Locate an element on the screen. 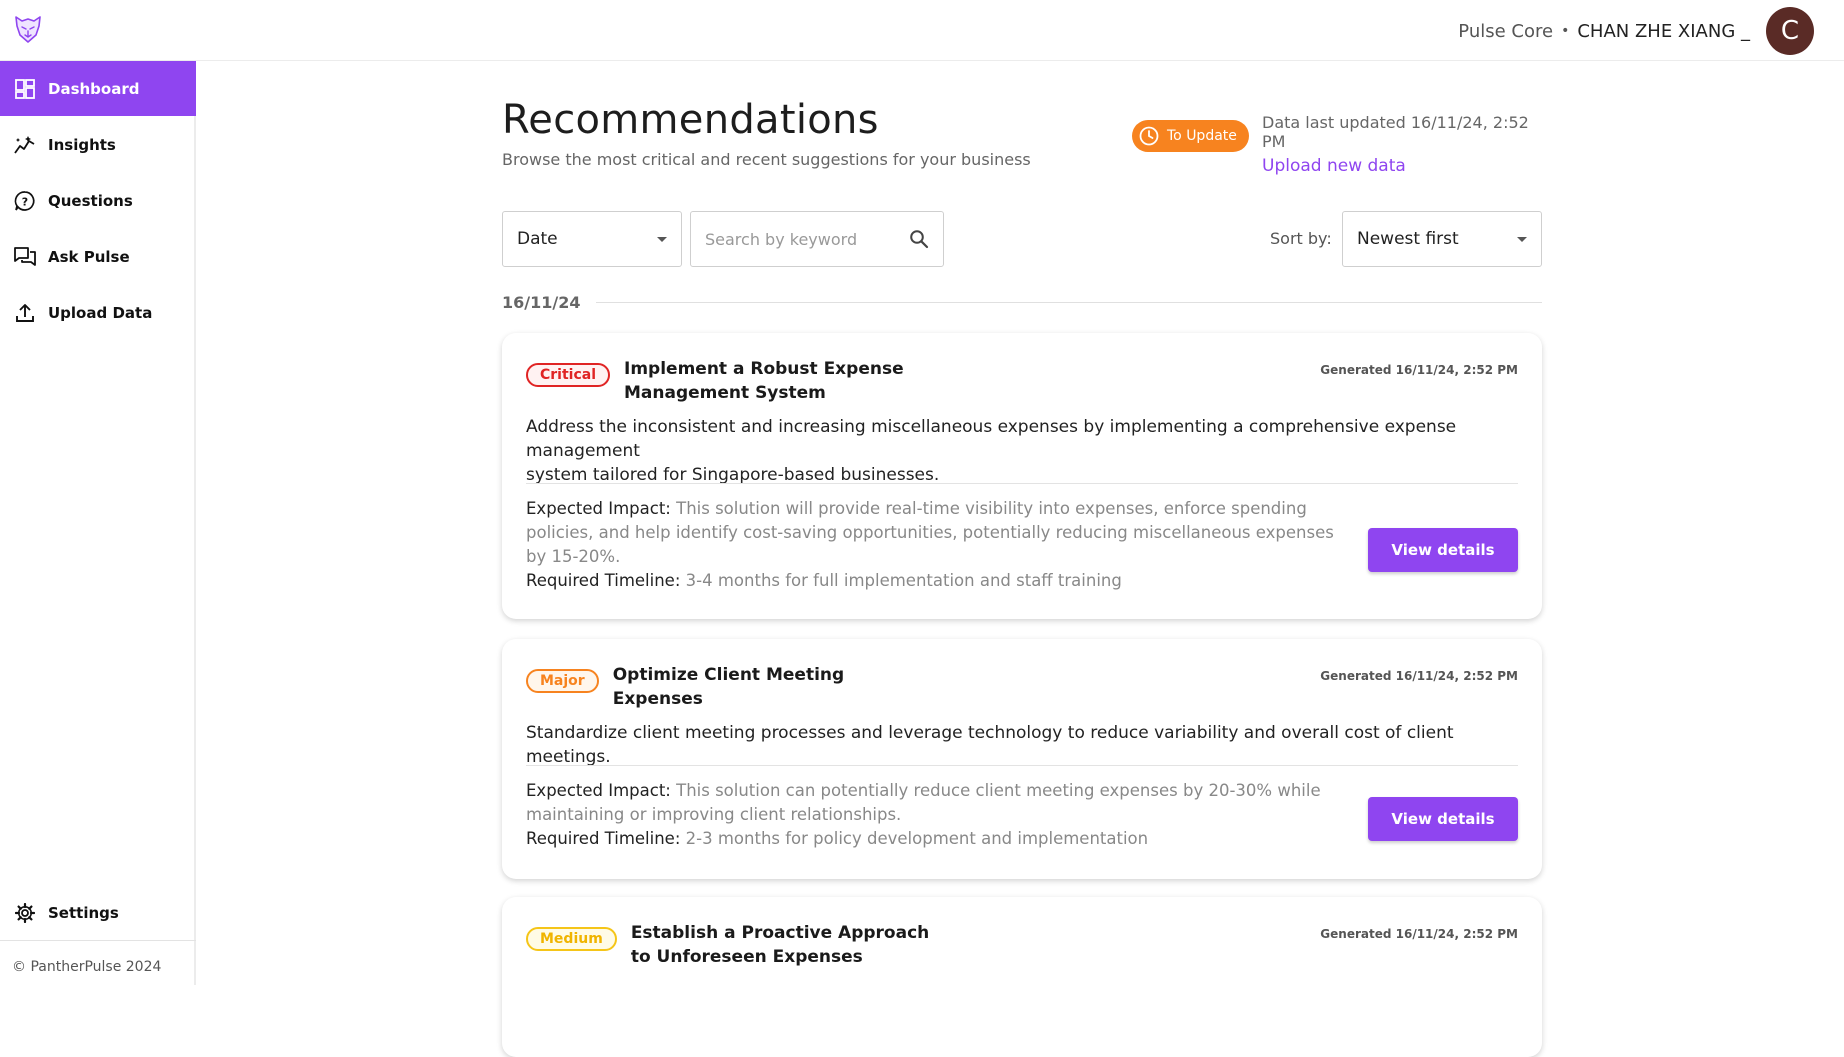 This screenshot has width=1844, height=1057. card-title-line: Optimize Client Meeting is located at coordinates (728, 675).